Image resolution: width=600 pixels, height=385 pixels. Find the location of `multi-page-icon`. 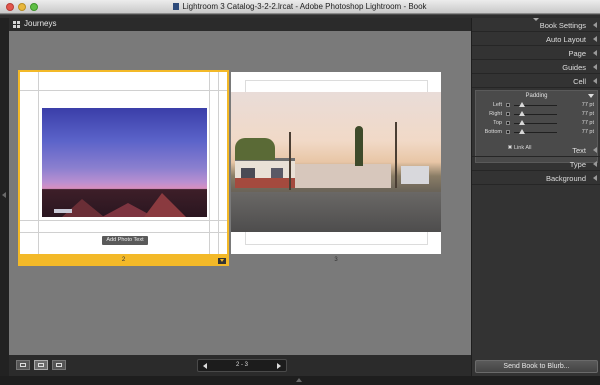

multi-page-icon is located at coordinates (23, 365).